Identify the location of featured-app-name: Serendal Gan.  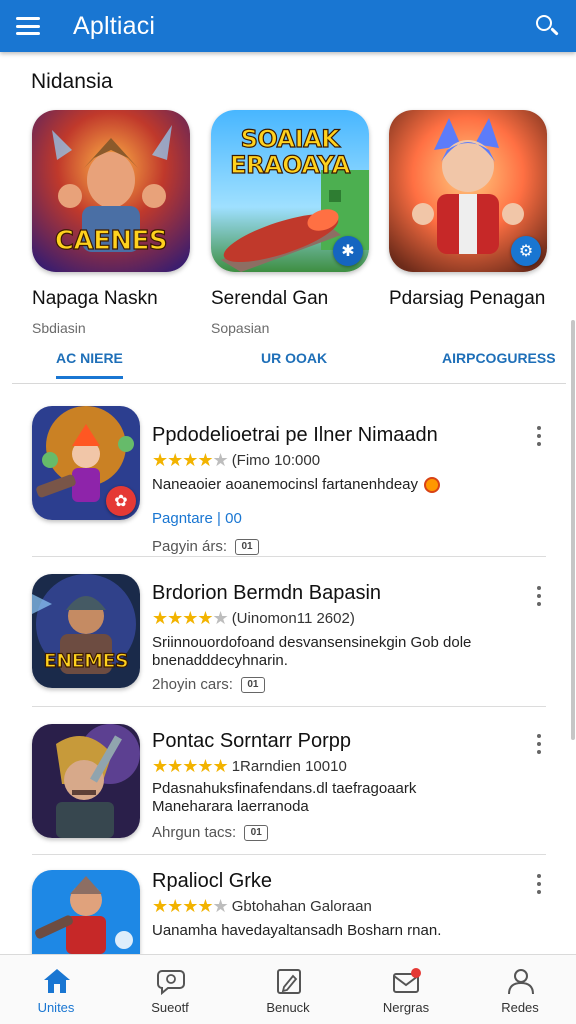
(270, 298).